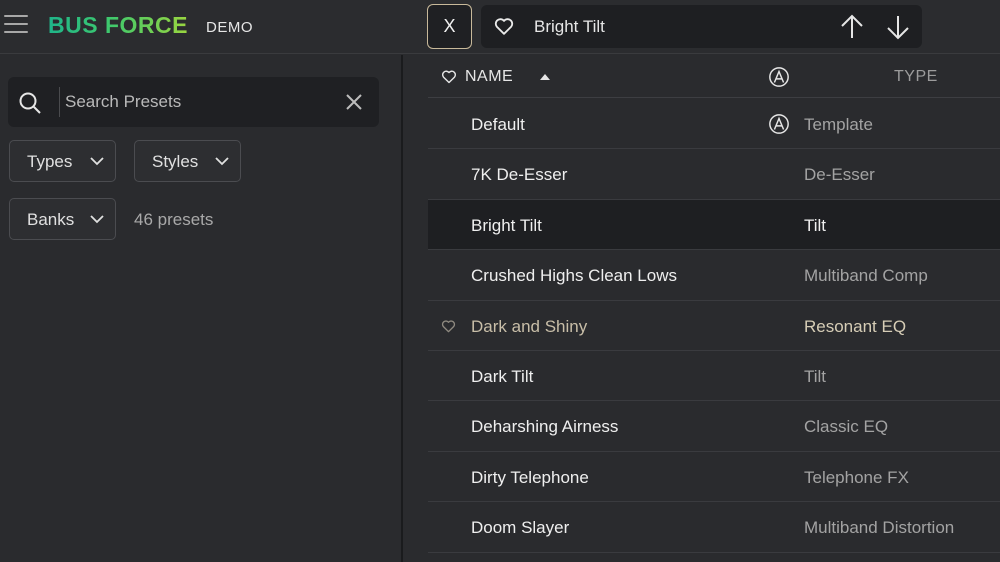 This screenshot has width=1000, height=562. What do you see at coordinates (714, 477) in the screenshot?
I see `table-row: Dirty Telephone Telephone FX` at bounding box center [714, 477].